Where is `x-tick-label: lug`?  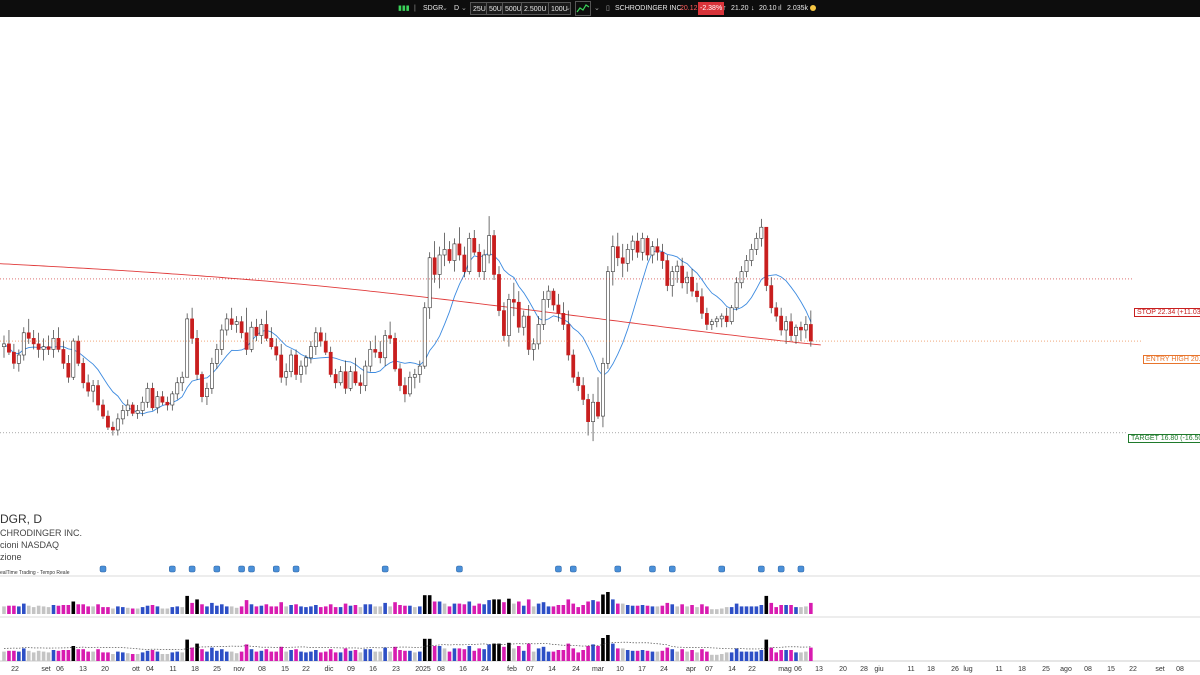
x-tick-label: lug is located at coordinates (967, 669).